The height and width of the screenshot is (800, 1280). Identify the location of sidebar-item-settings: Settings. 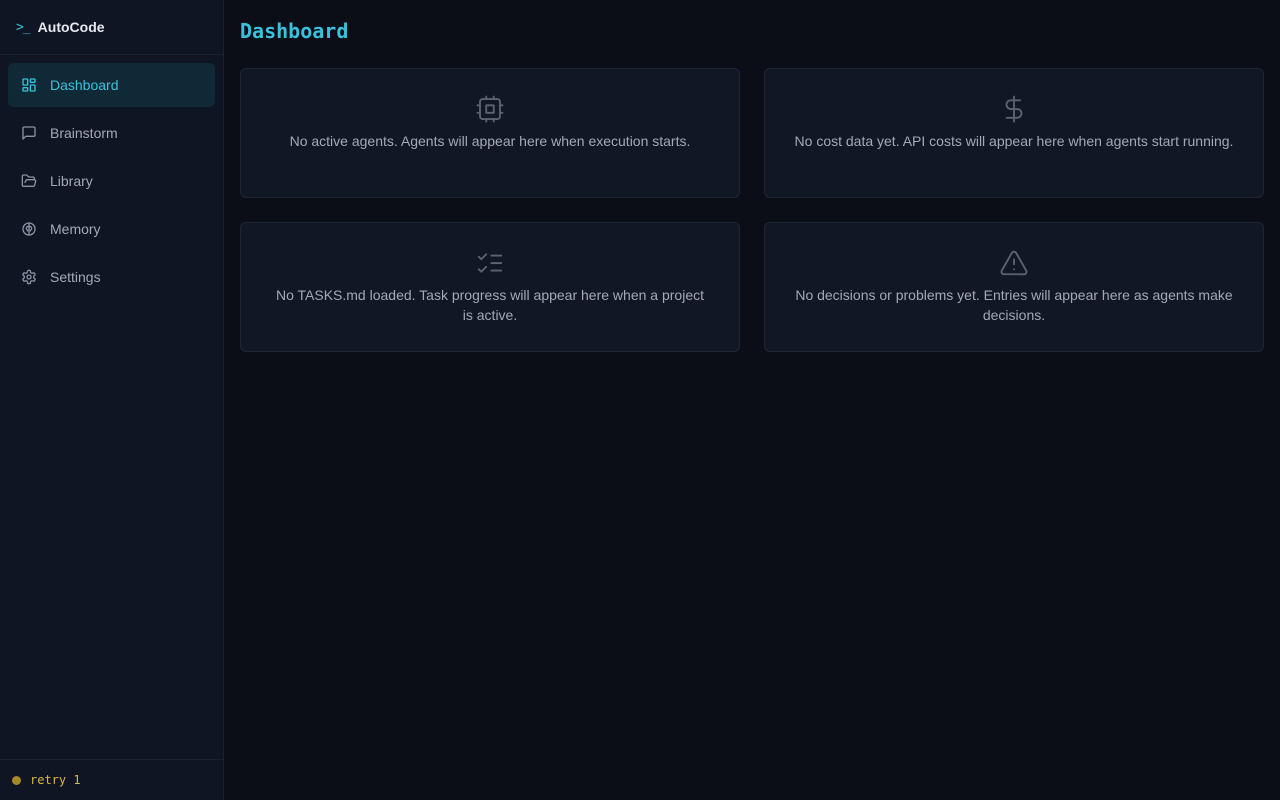
(111, 277).